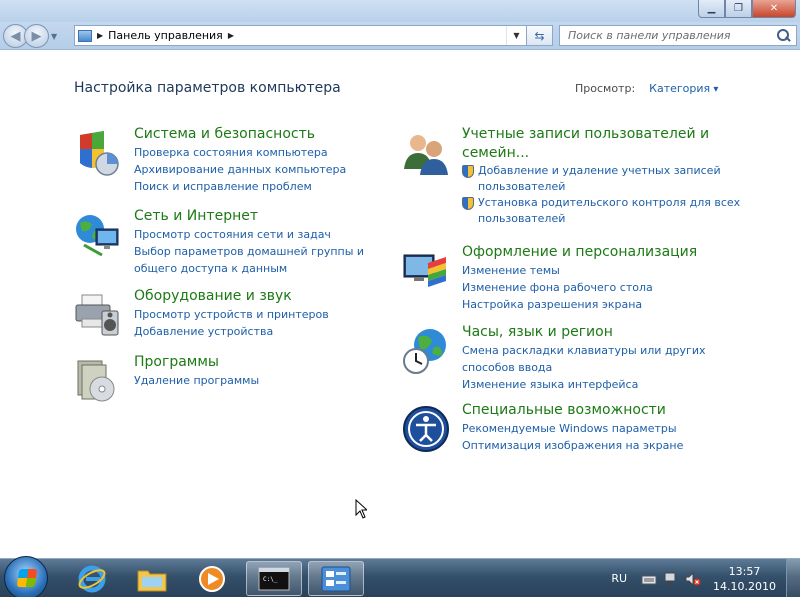 The height and width of the screenshot is (597, 800). What do you see at coordinates (270, 579) in the screenshot?
I see `svg-text: C:\_` at bounding box center [270, 579].